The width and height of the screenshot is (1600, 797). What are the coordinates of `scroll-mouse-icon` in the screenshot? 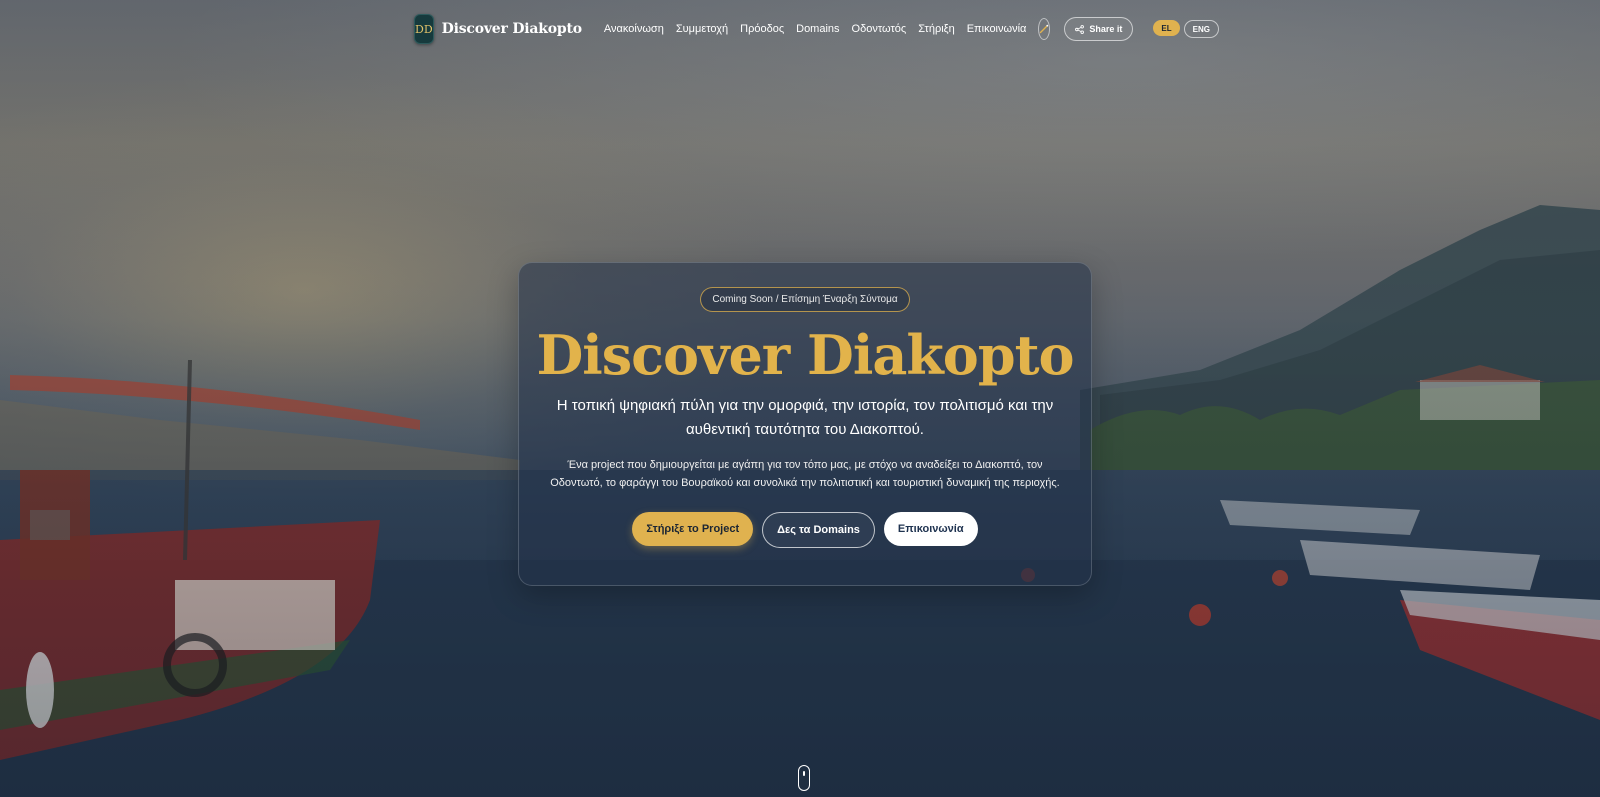 It's located at (804, 773).